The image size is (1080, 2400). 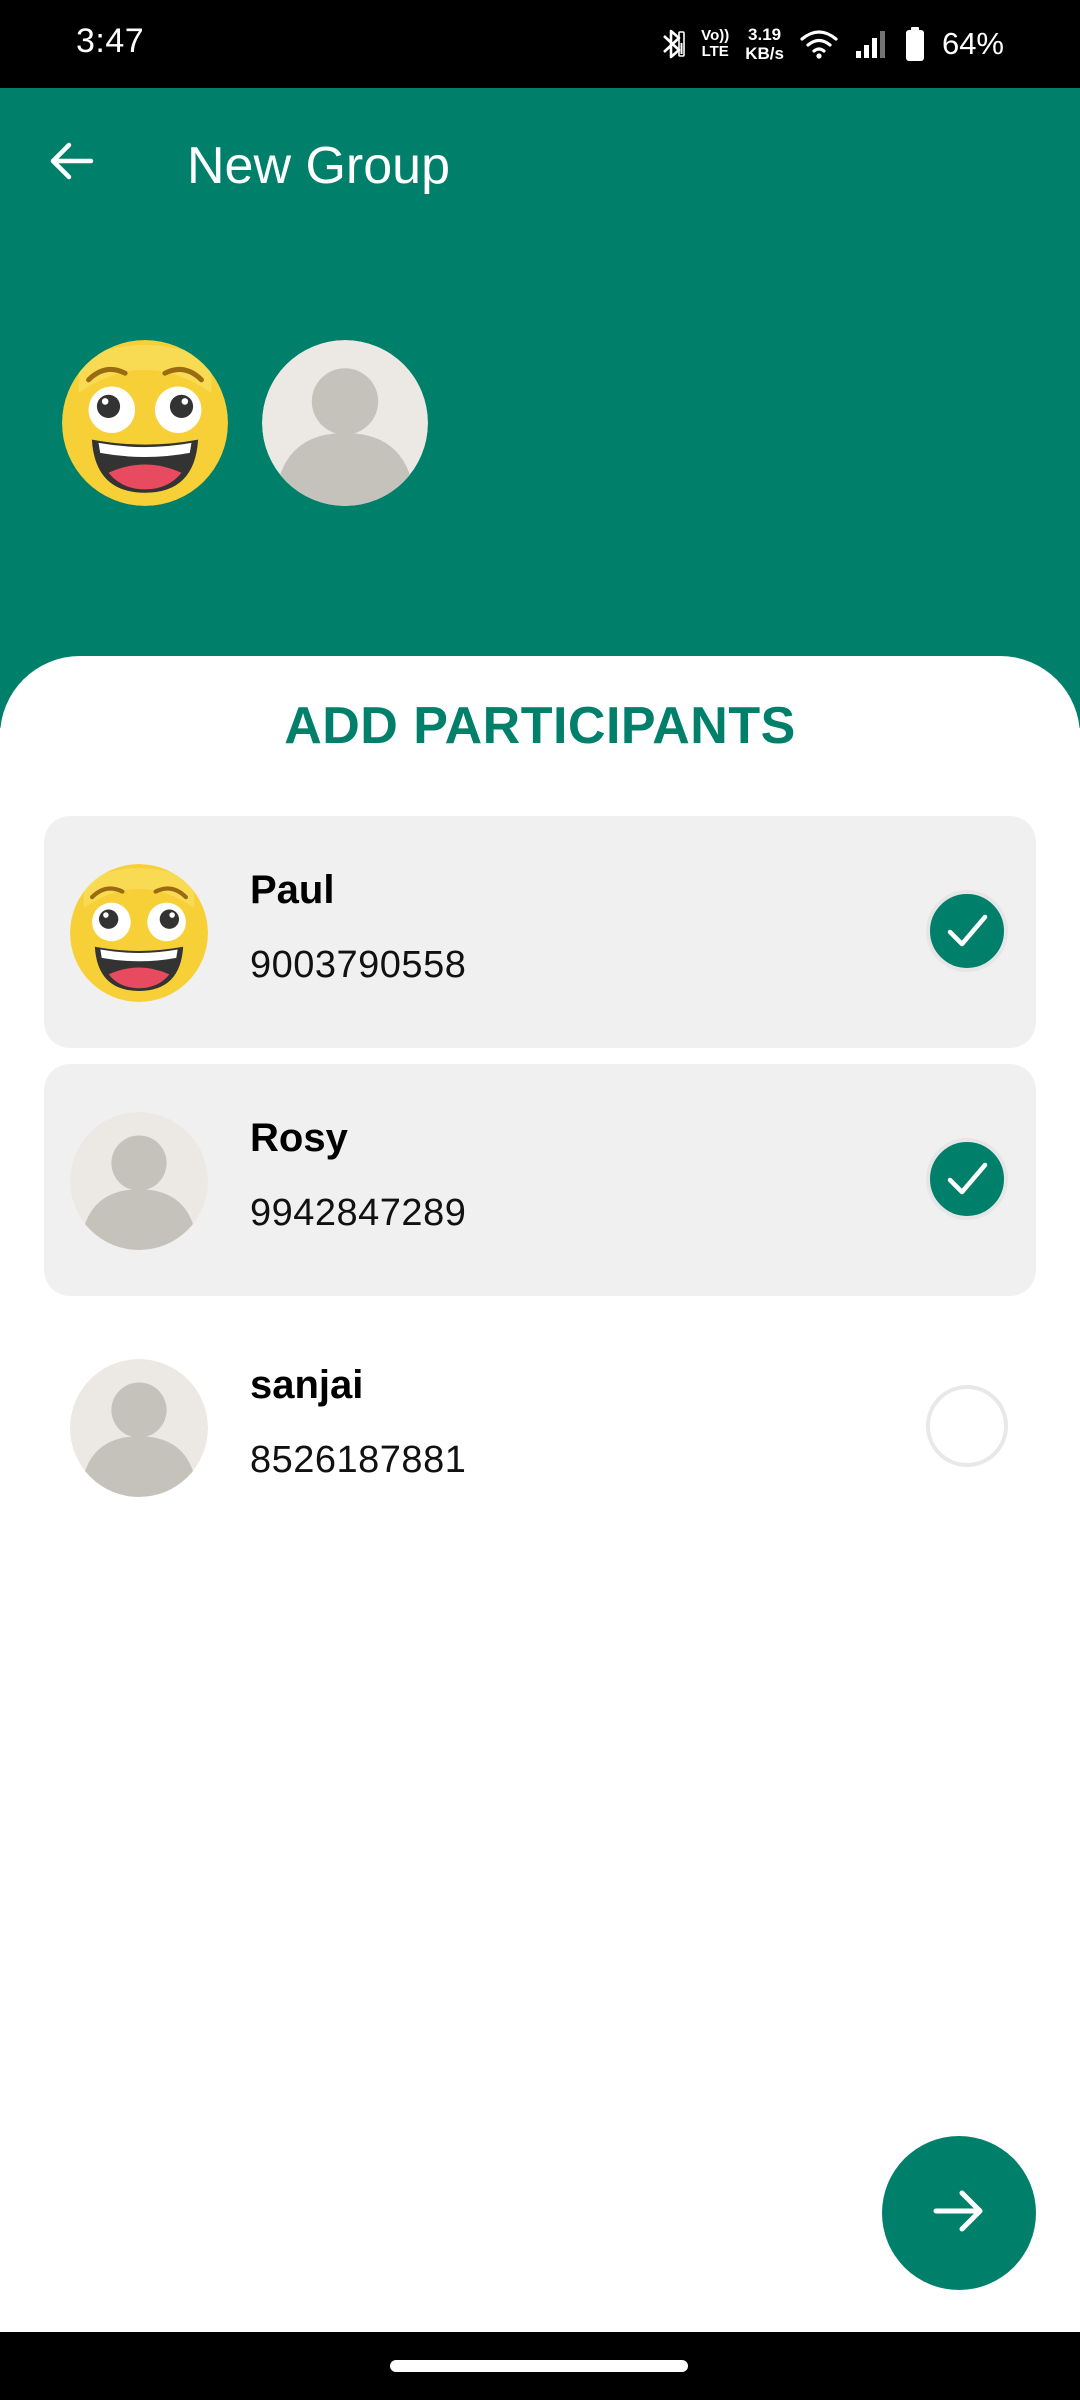 I want to click on signal-icon, so click(x=871, y=44).